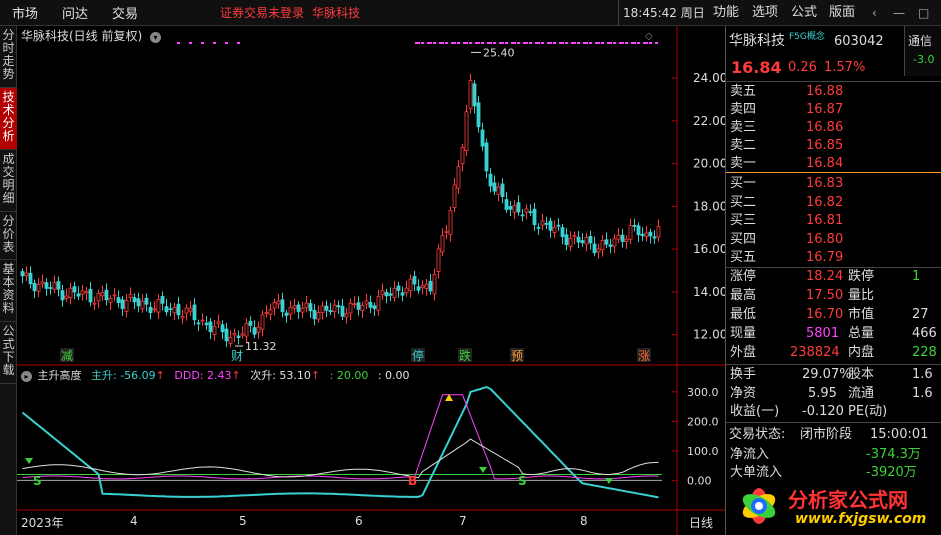  I want to click on bid-price: 16.79, so click(825, 257).